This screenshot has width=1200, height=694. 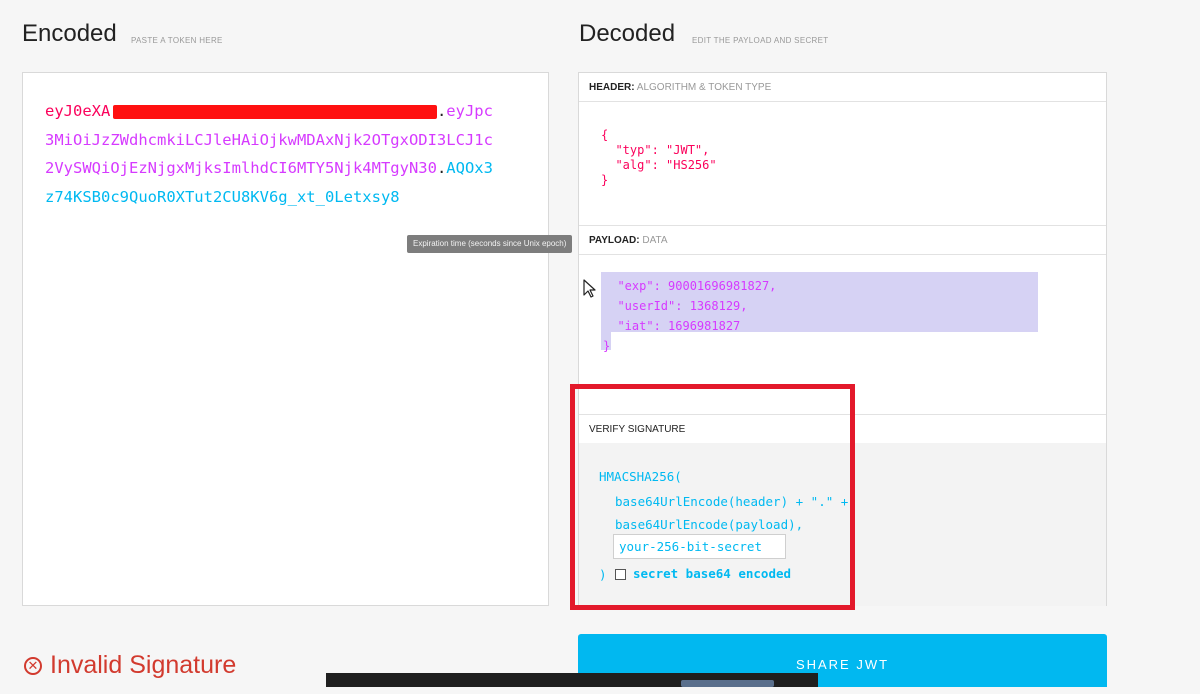 I want to click on encoded-title: Encoded, so click(x=69, y=33).